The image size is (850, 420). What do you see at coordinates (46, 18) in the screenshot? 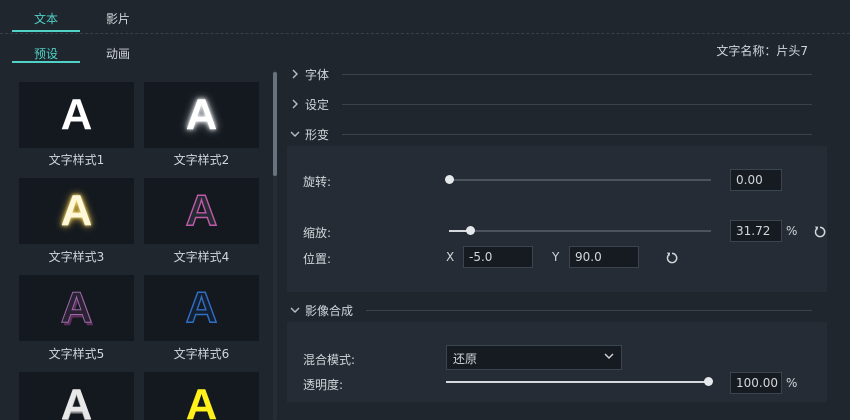
I see `tab-text: 文本` at bounding box center [46, 18].